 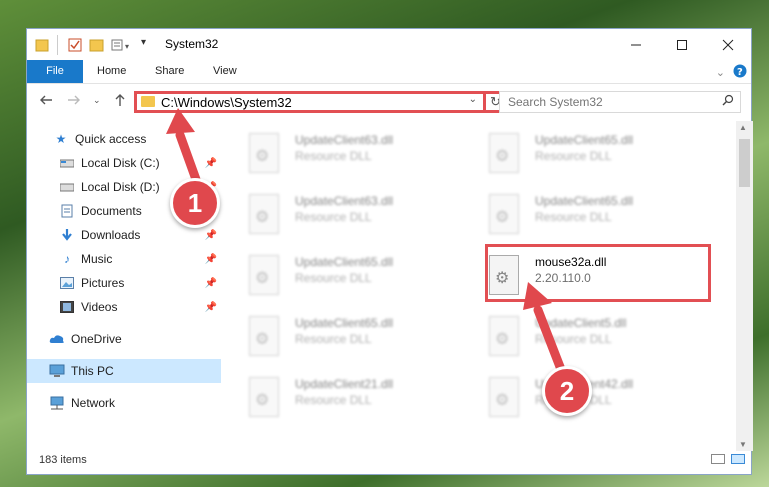 What do you see at coordinates (96, 339) in the screenshot?
I see `sidebar-item-label: OneDrive` at bounding box center [96, 339].